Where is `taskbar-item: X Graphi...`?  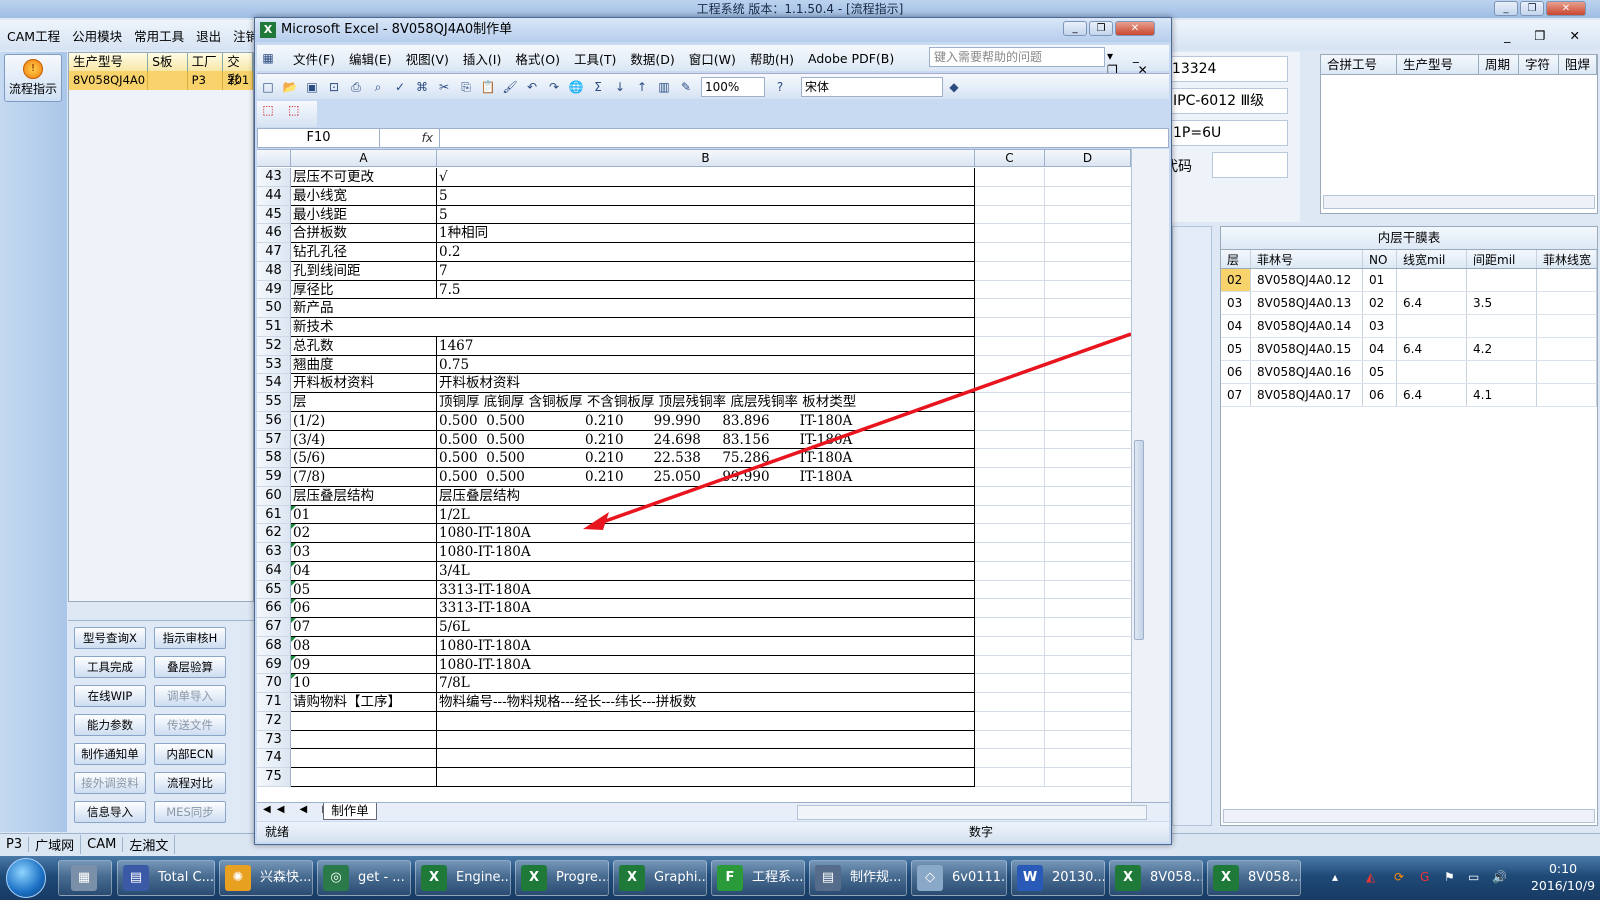
taskbar-item: X Graphi... is located at coordinates (660, 878).